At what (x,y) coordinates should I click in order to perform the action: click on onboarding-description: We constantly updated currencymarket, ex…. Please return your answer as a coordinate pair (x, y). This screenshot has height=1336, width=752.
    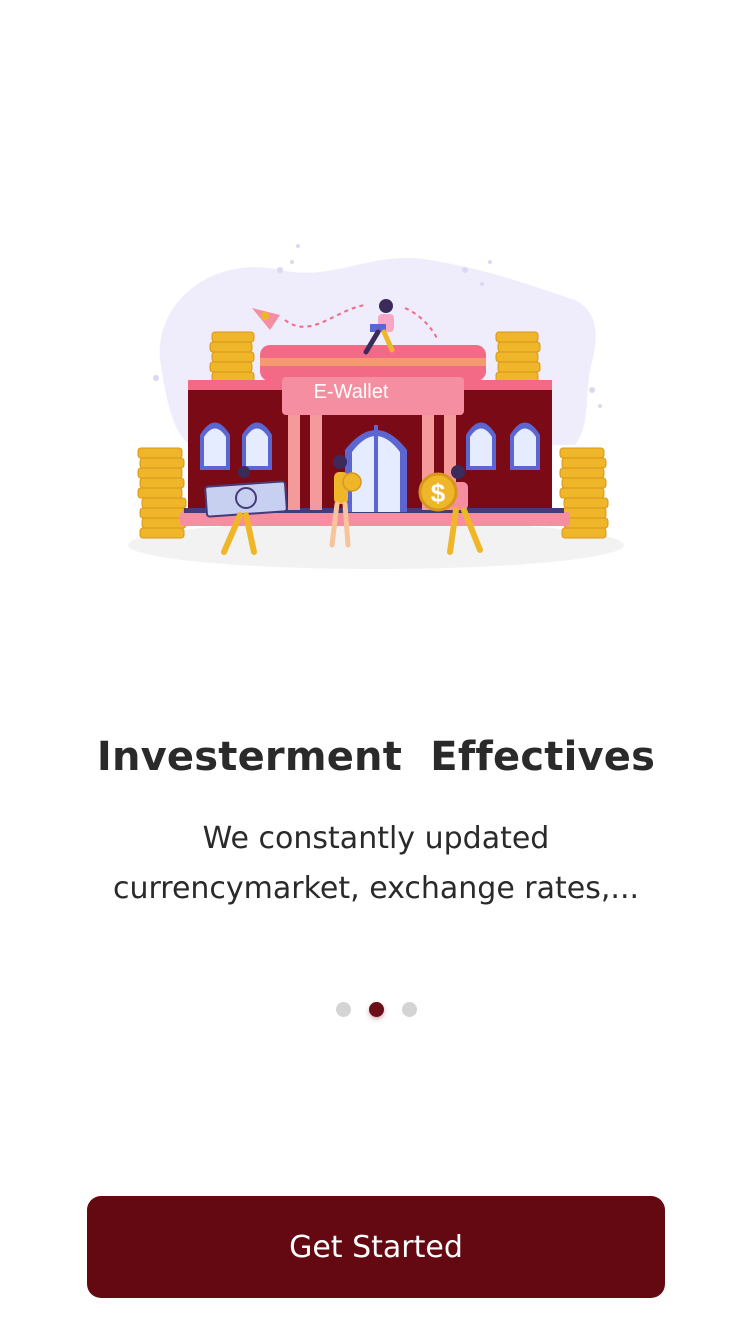
    Looking at the image, I should click on (376, 863).